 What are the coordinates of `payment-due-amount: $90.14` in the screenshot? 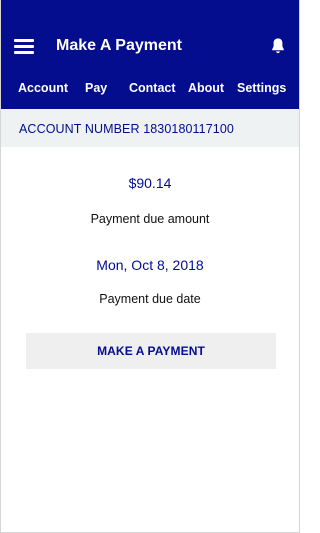 It's located at (150, 183).